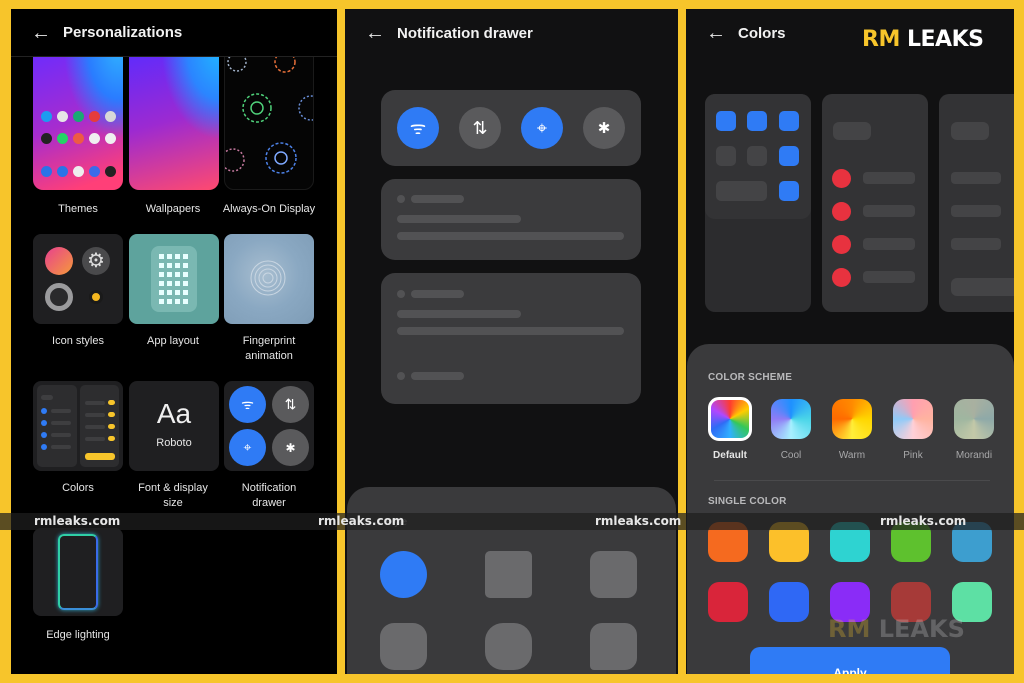  What do you see at coordinates (730, 419) in the screenshot?
I see `scheme-default-swatch` at bounding box center [730, 419].